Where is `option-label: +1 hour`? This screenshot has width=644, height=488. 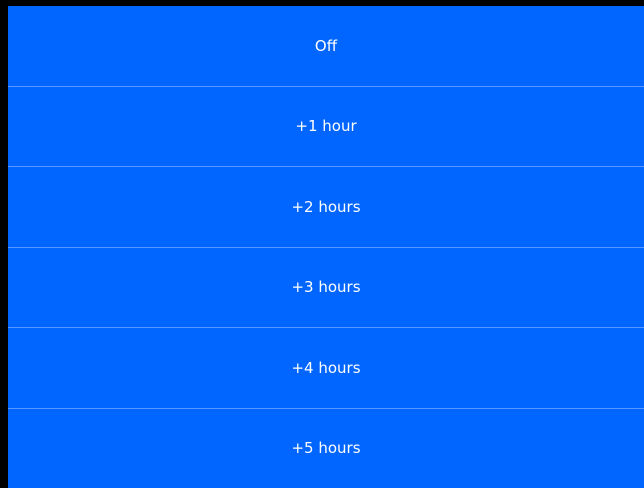
option-label: +1 hour is located at coordinates (326, 126).